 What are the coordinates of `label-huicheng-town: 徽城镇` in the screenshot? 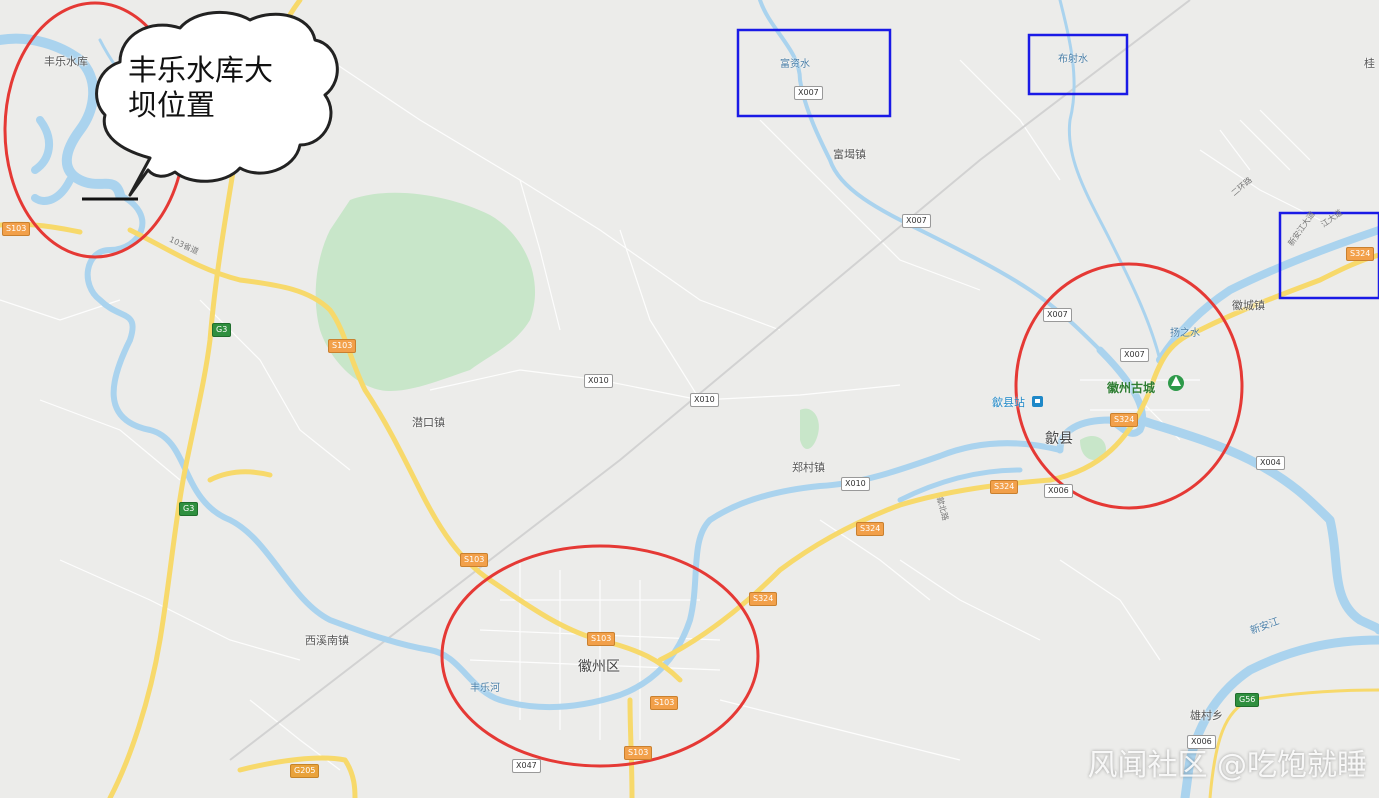 It's located at (1248, 305).